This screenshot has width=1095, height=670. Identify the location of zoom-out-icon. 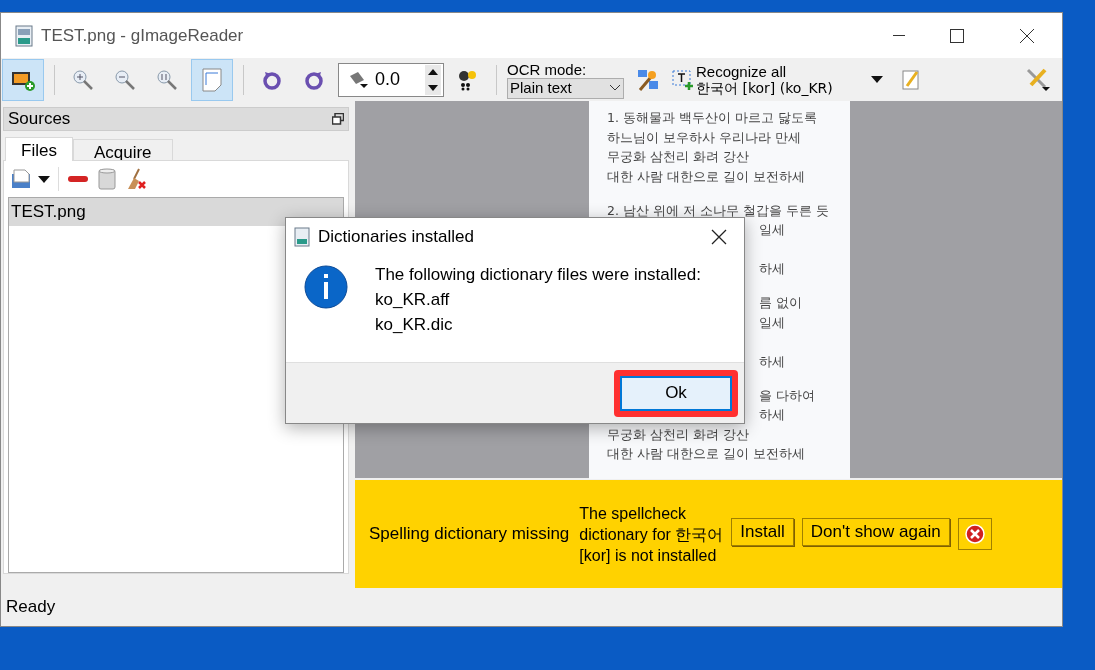
(125, 79).